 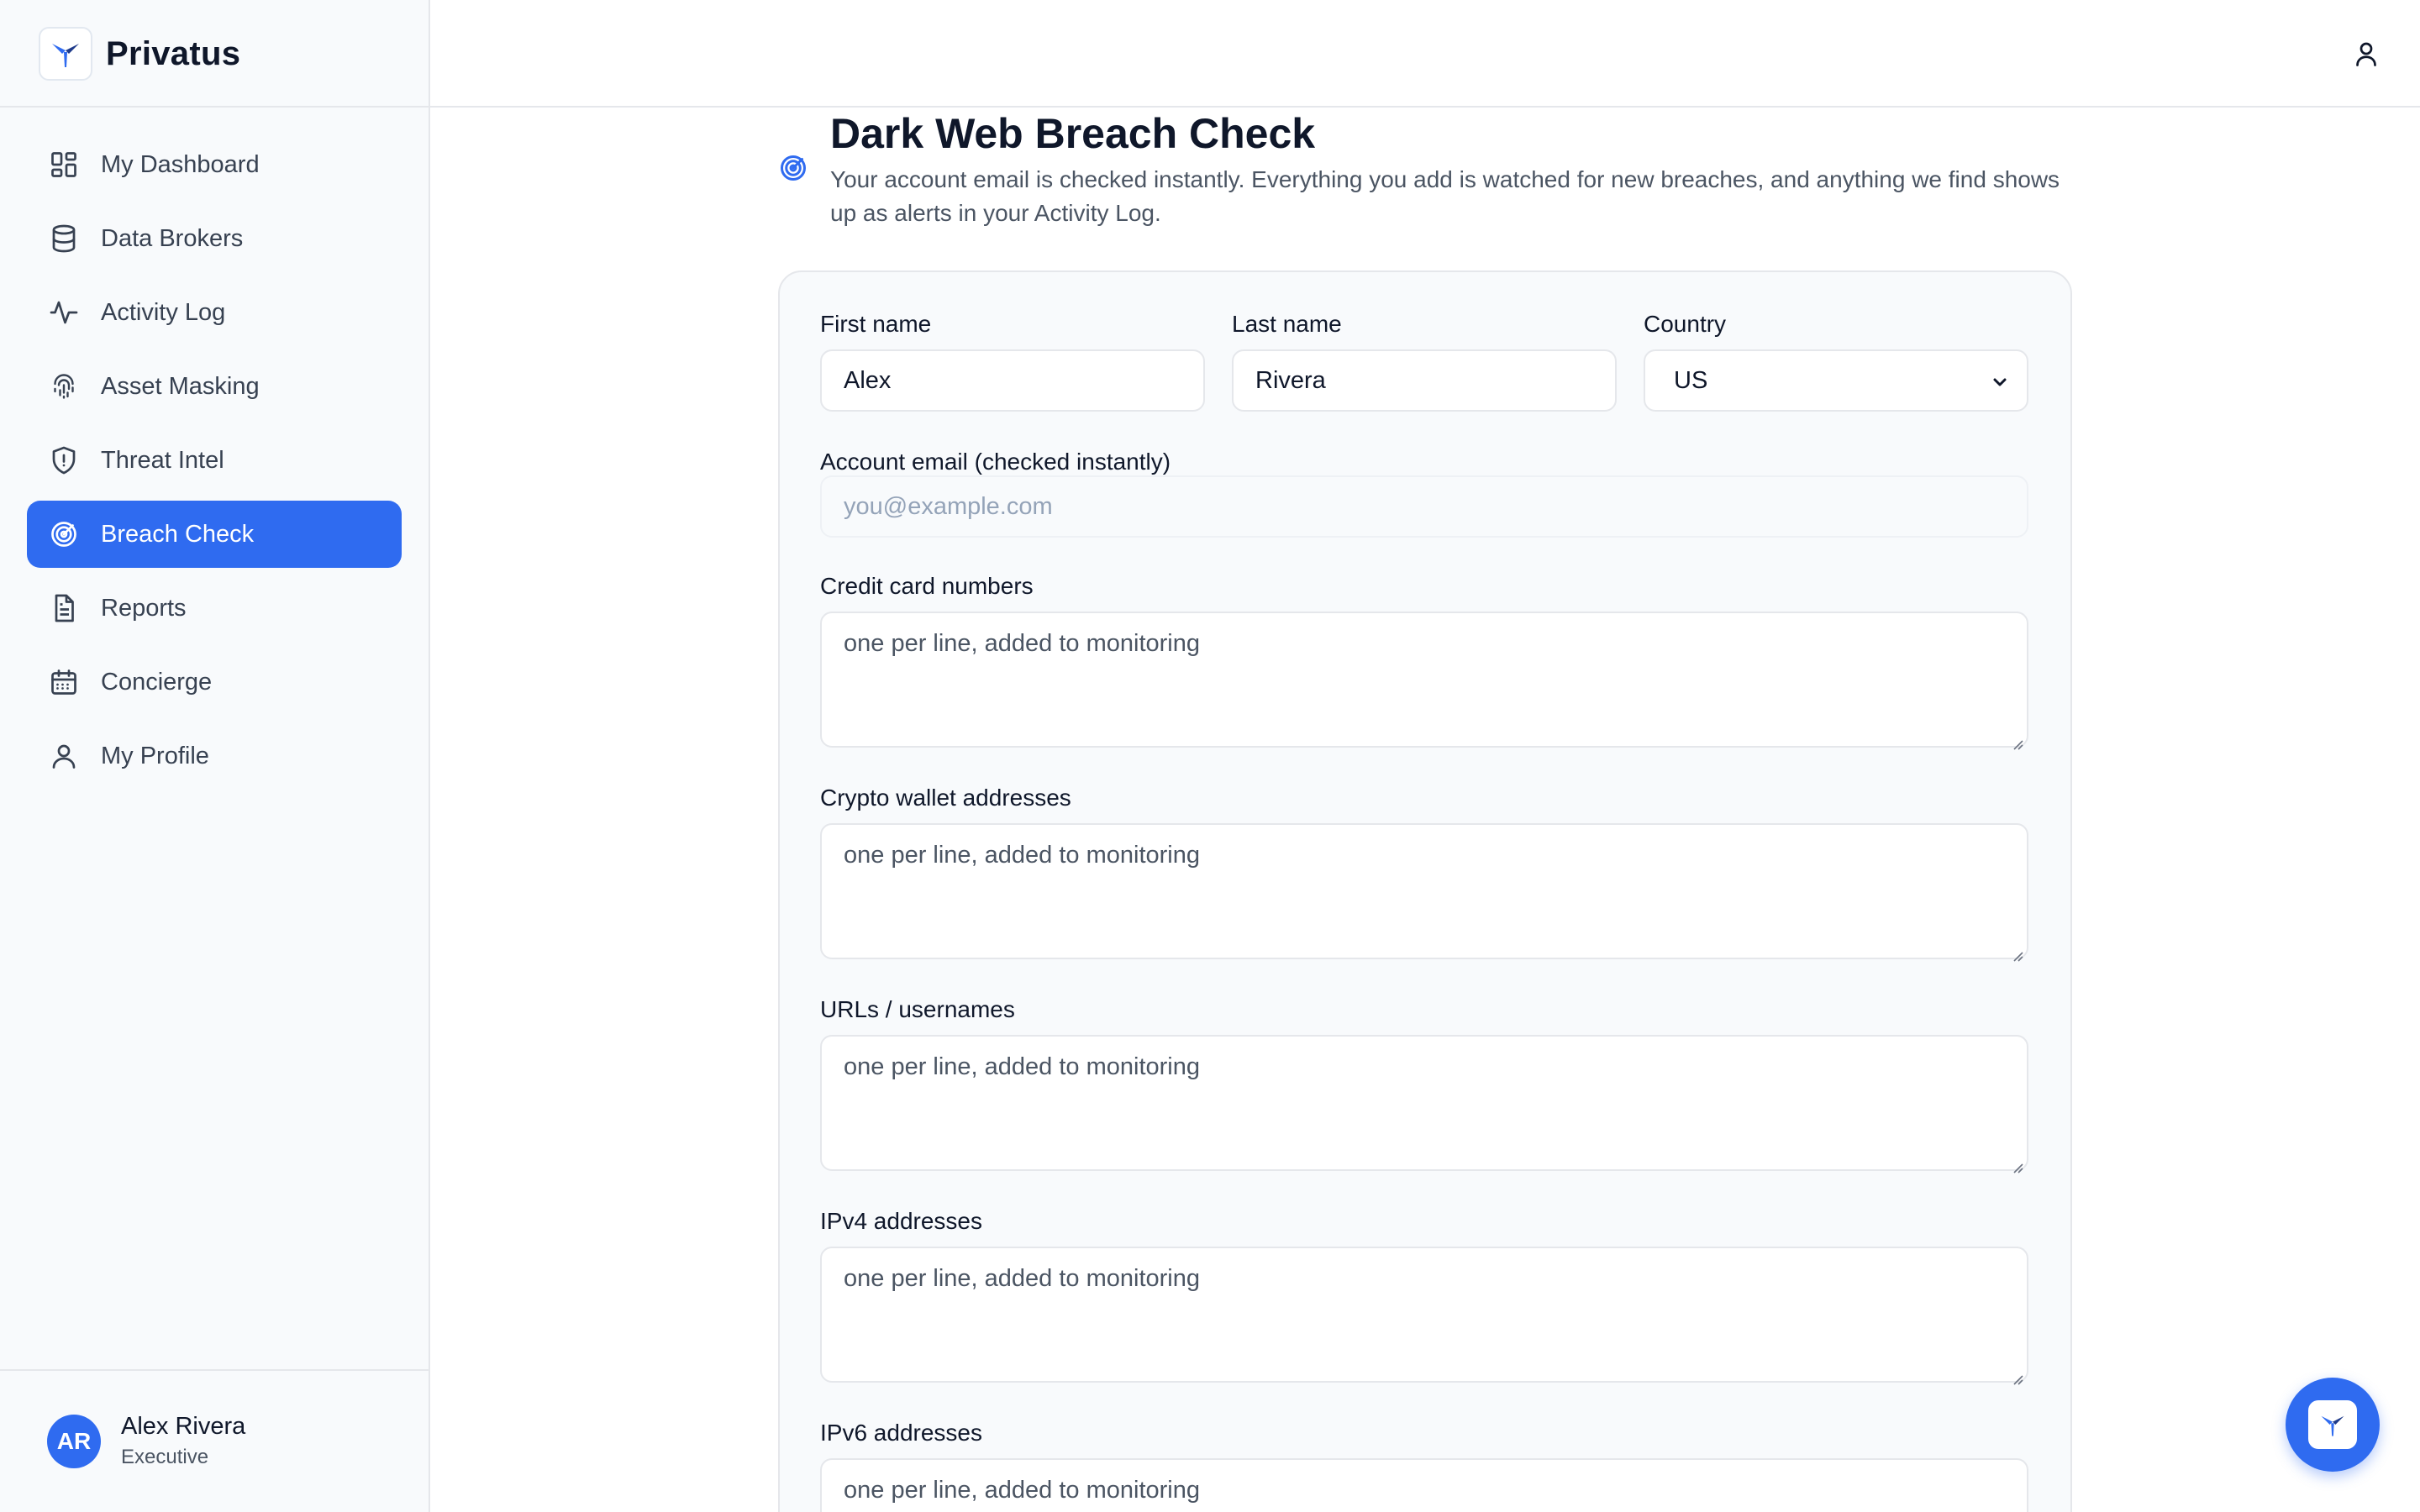 What do you see at coordinates (172, 238) in the screenshot?
I see `sidebar-item-label: Data Brokers` at bounding box center [172, 238].